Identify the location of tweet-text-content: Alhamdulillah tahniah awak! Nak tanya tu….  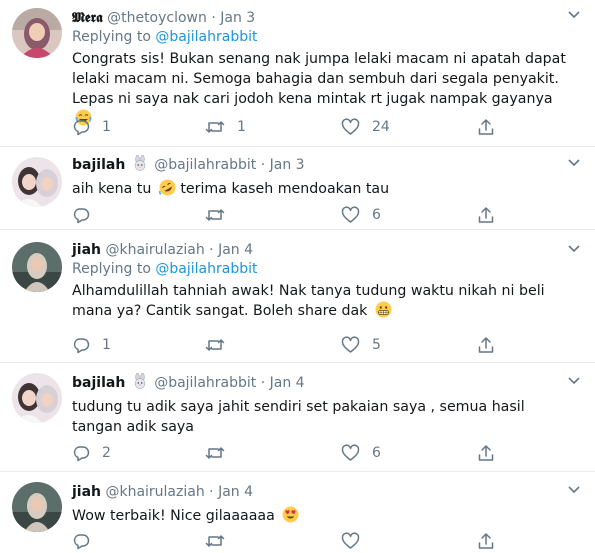
(308, 301).